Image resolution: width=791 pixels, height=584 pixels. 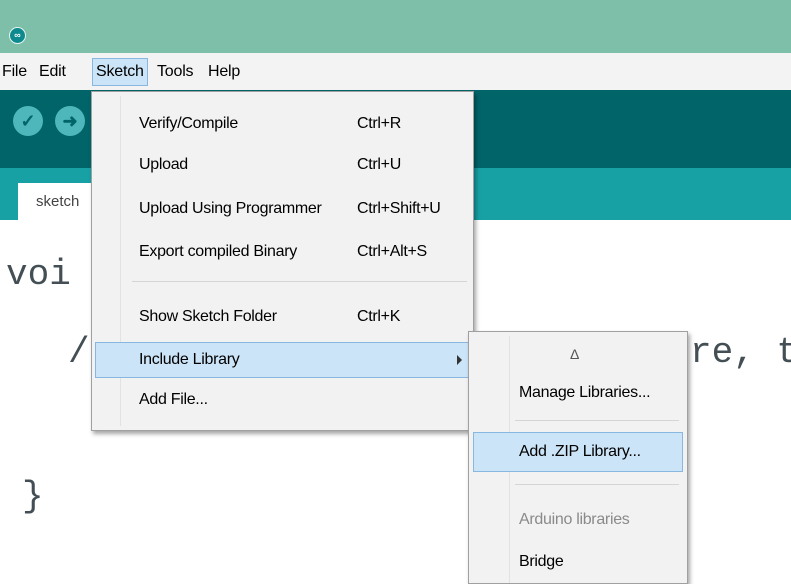 I want to click on menu-item-export-compiled-binary: Export compiled Binary Ctrl+Alt+S, so click(x=282, y=252).